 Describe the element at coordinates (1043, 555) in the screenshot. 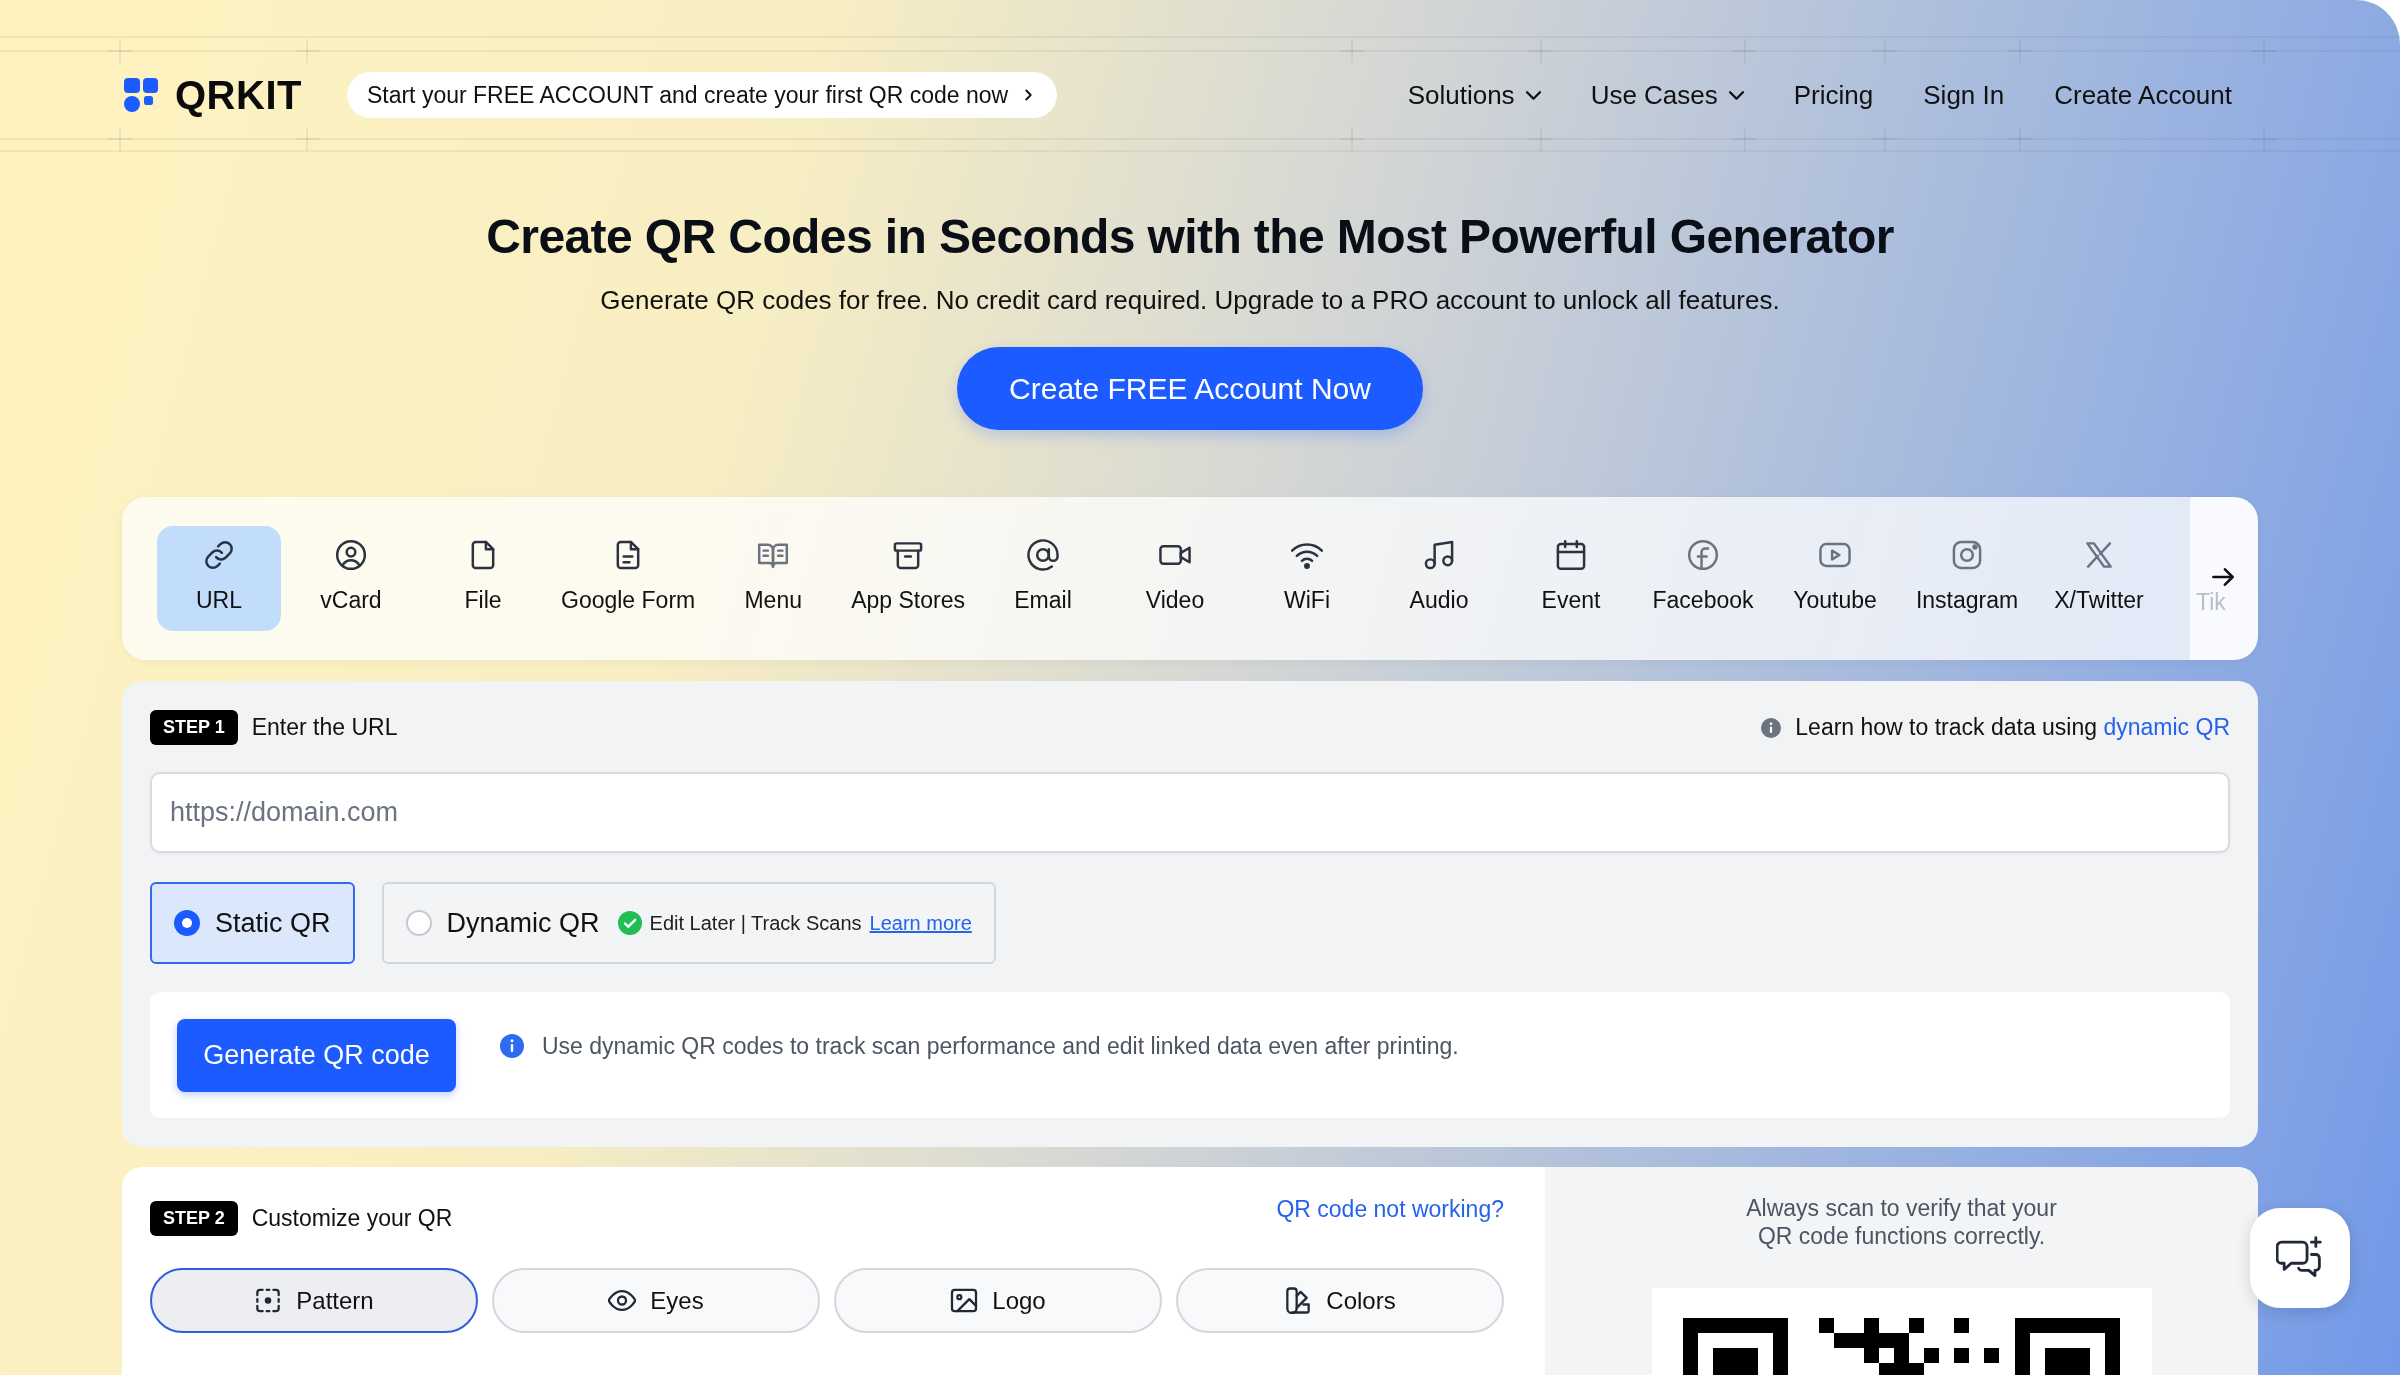

I see `at-sign-icon` at that location.